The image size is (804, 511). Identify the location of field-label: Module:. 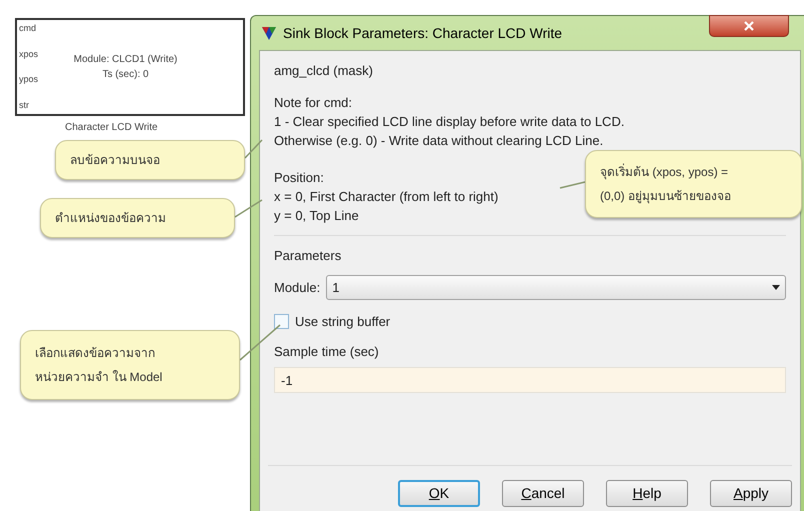
(297, 287).